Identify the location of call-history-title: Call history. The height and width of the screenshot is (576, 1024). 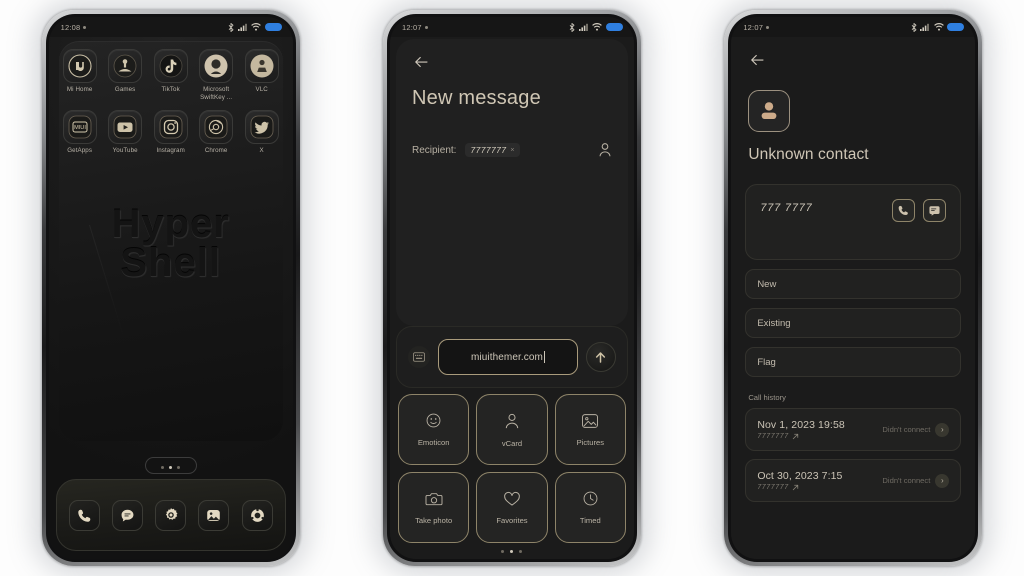
(767, 397).